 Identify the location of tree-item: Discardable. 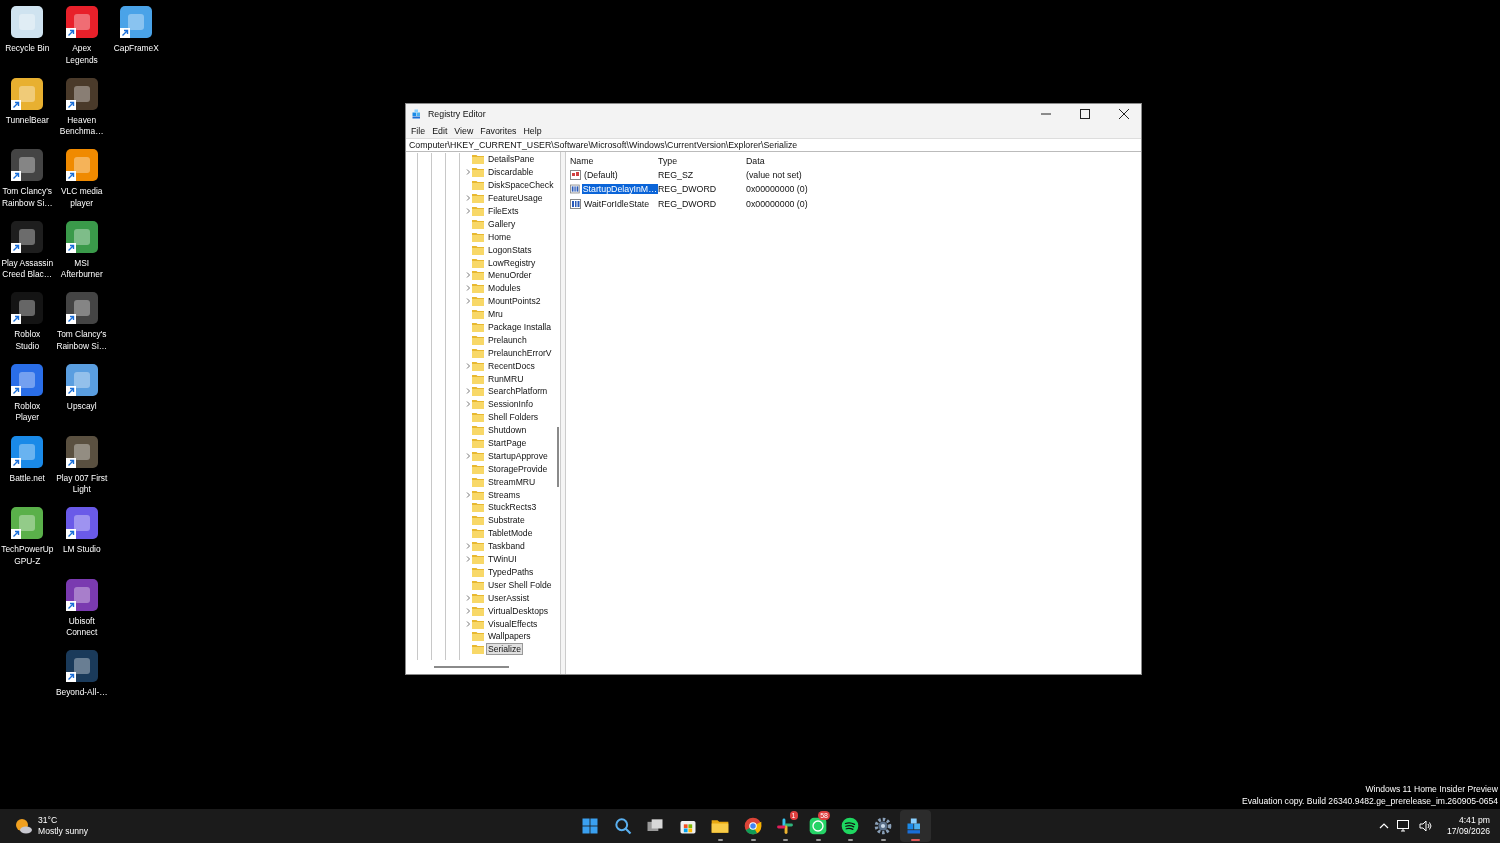
(511, 172).